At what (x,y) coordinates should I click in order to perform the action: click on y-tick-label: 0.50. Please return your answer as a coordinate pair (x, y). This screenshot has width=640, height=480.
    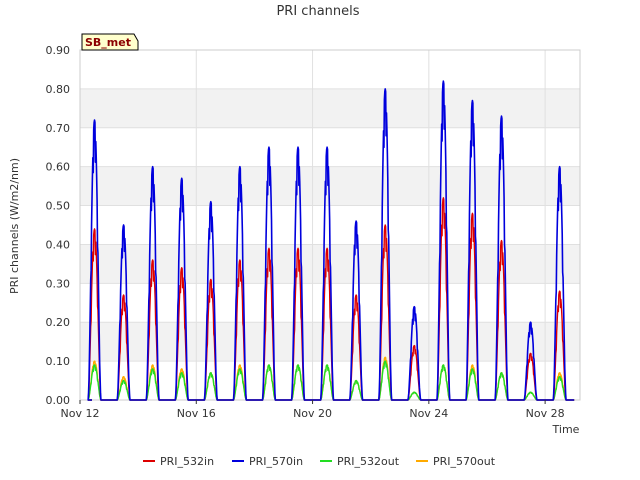
    Looking at the image, I should click on (58, 206).